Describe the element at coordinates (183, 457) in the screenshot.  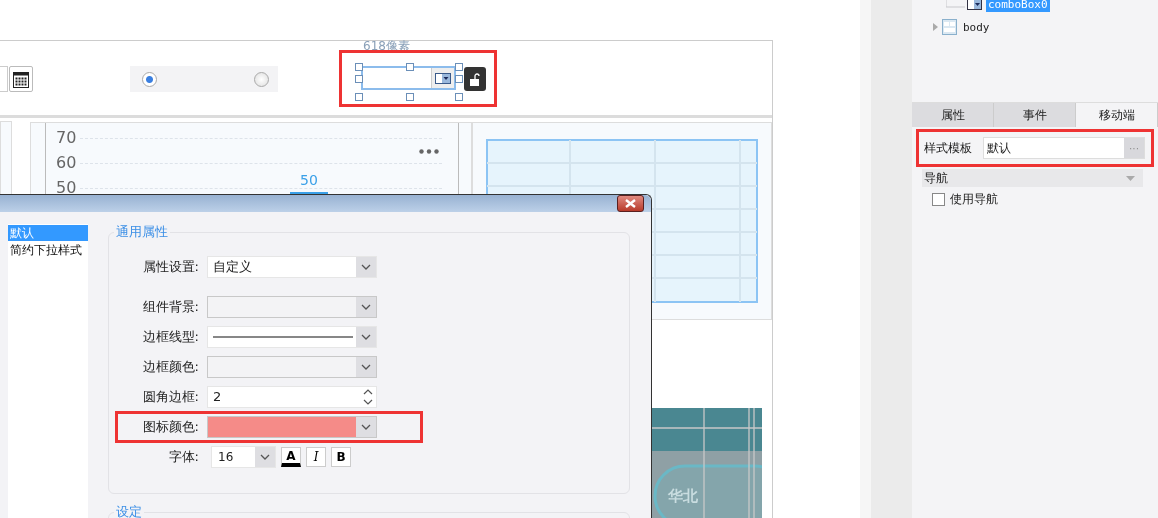
I see `field-label: 字体:` at that location.